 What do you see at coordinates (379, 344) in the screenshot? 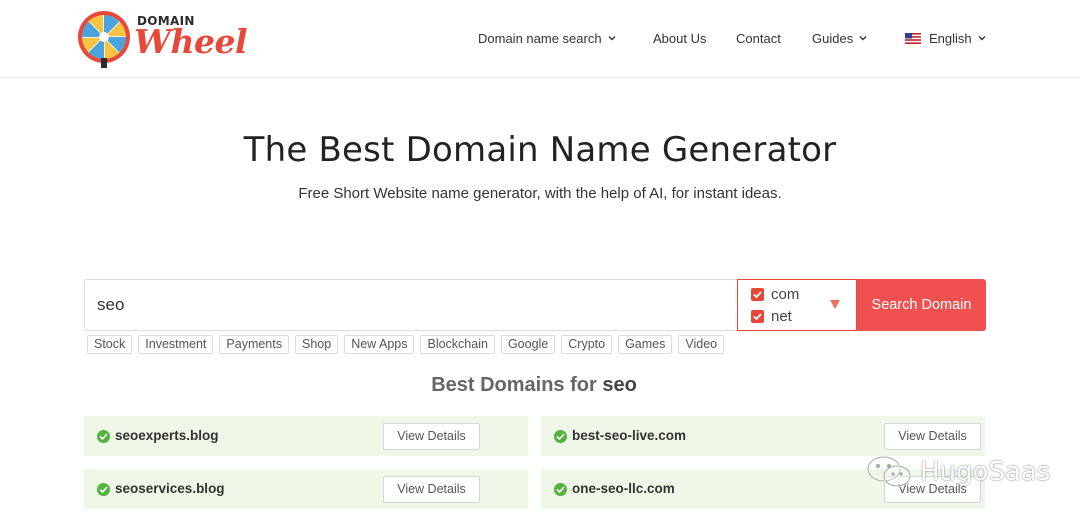
I see `keyword-tag: New Apps` at bounding box center [379, 344].